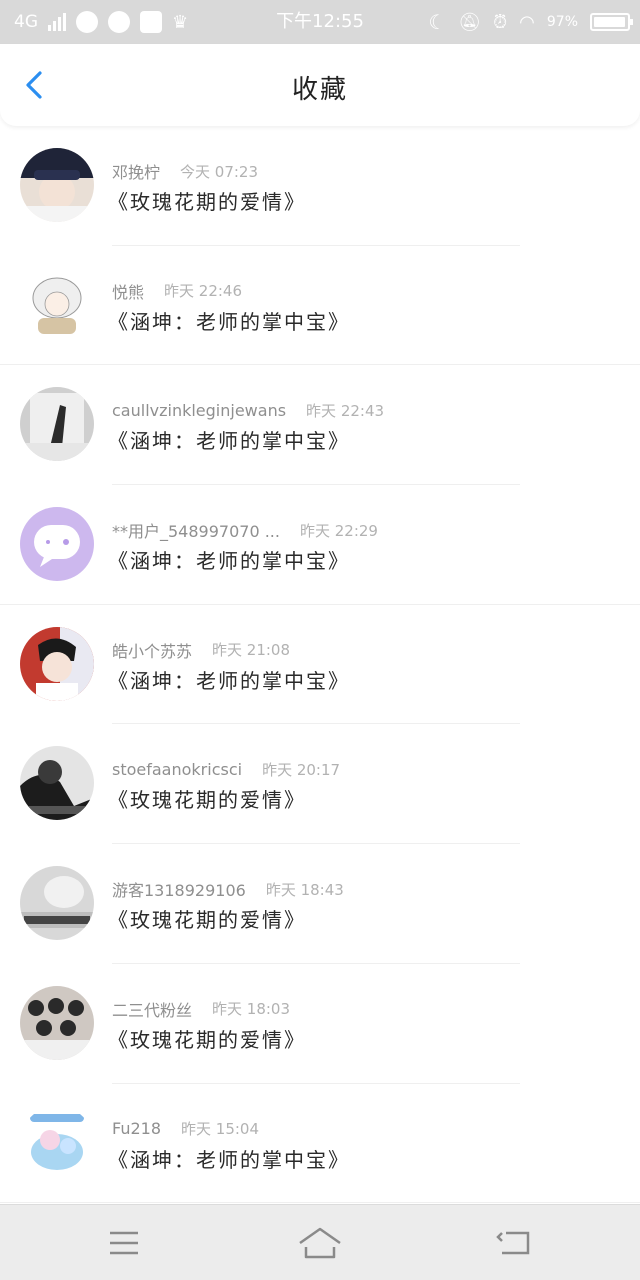 This screenshot has width=640, height=1280. What do you see at coordinates (320, 545) in the screenshot?
I see `list-item: **用户_548997070 ... 昨天 22:29 《涵坤：老师的掌中宝》` at bounding box center [320, 545].